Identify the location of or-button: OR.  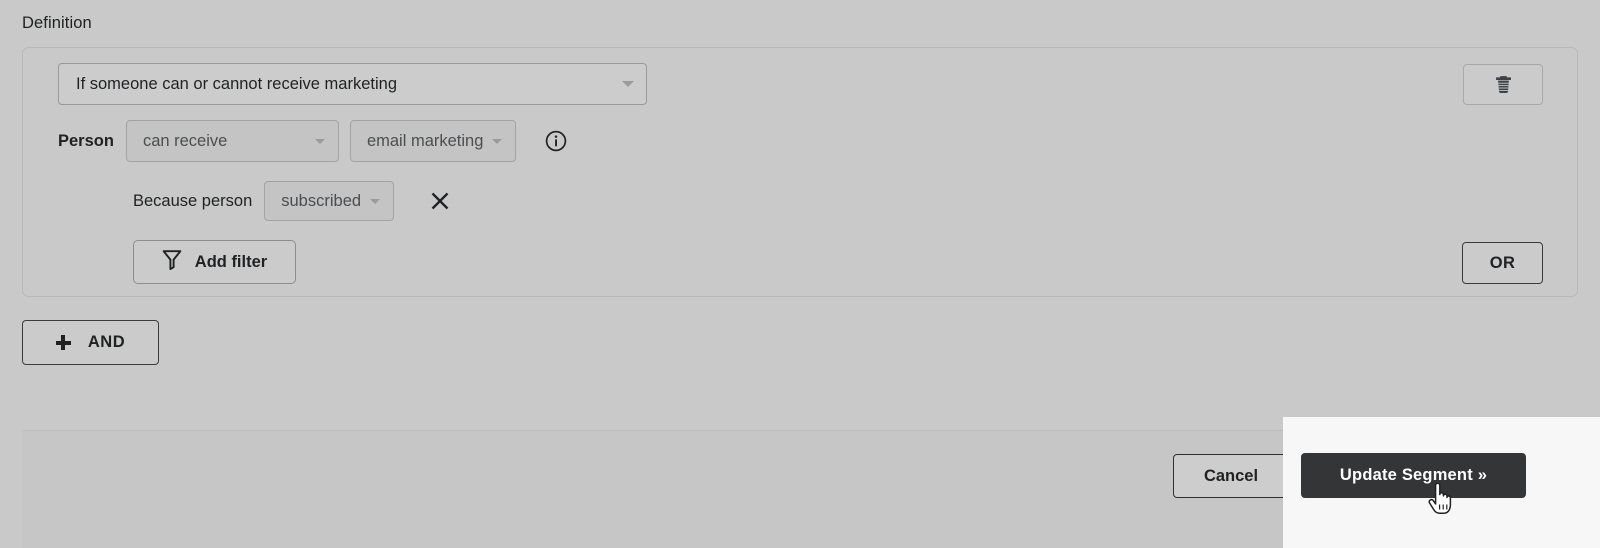
(1502, 263).